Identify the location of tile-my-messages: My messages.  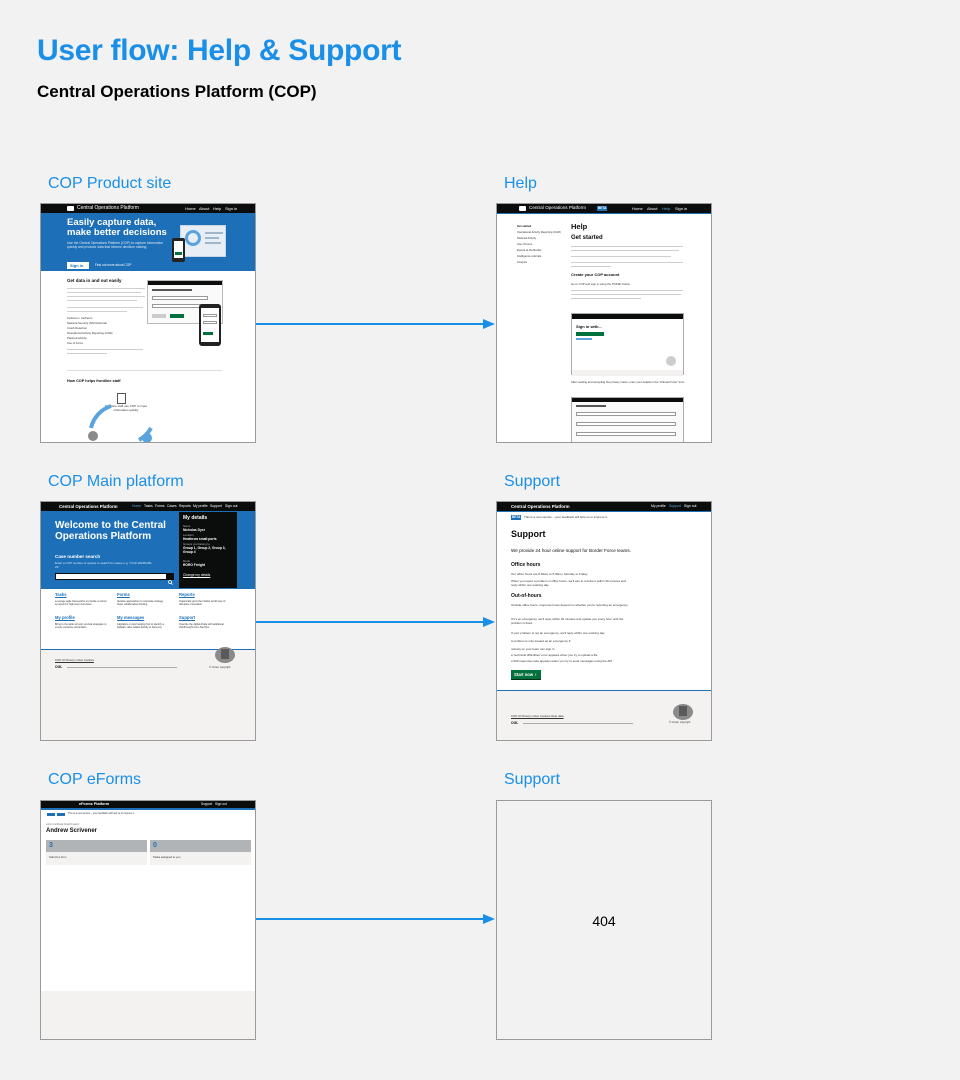
(130, 617).